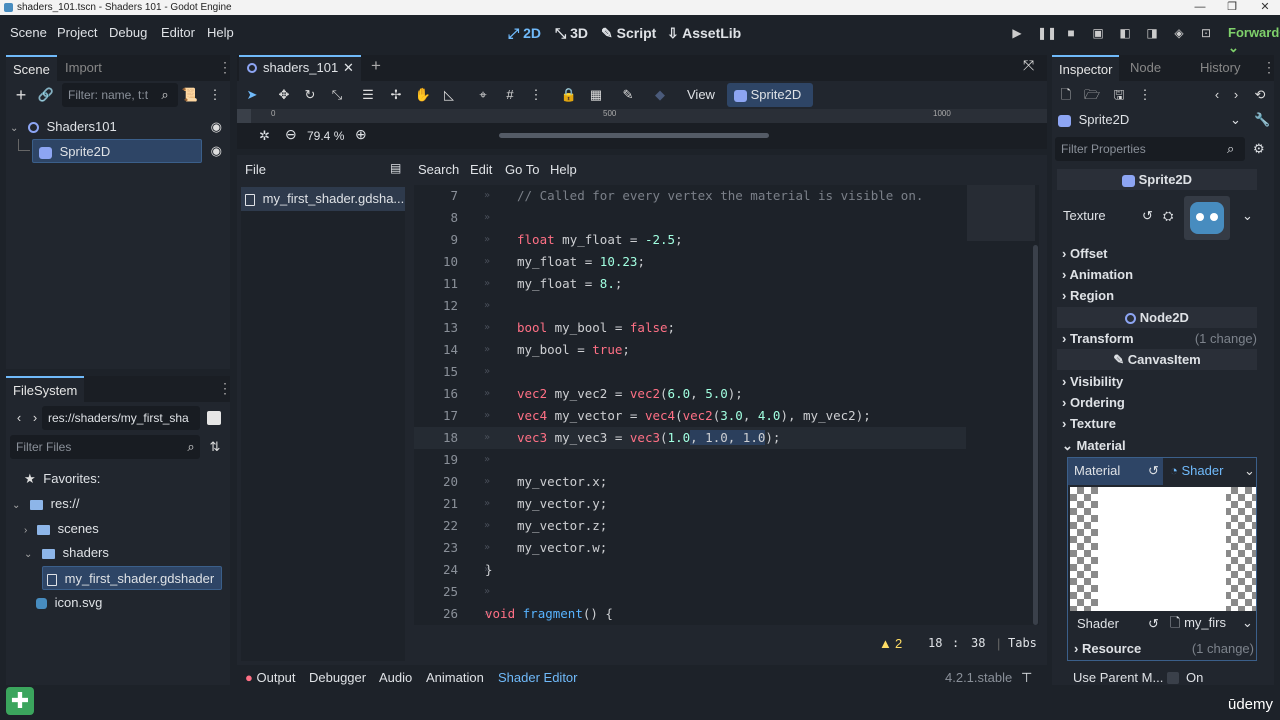  Describe the element at coordinates (310, 95) in the screenshot. I see `rotate-mode-icon: ↻` at that location.